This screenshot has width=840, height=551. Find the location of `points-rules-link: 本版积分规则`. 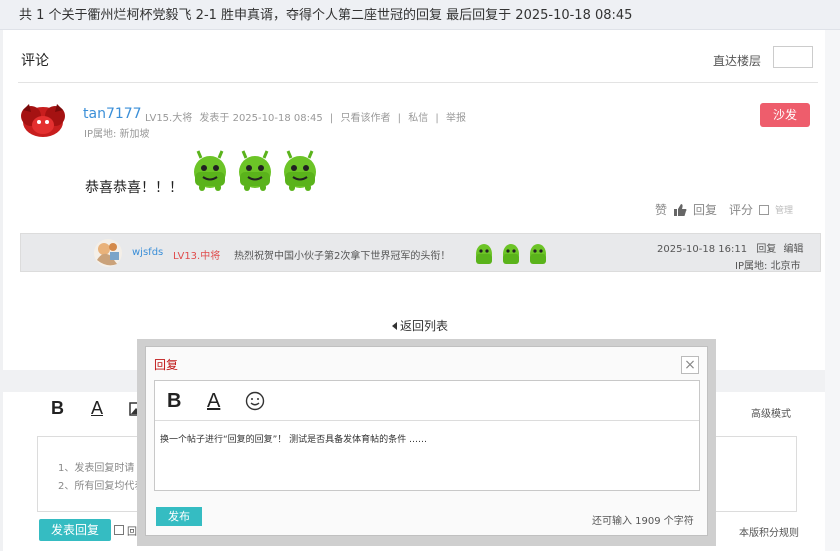

points-rules-link: 本版积分规则 is located at coordinates (769, 531).